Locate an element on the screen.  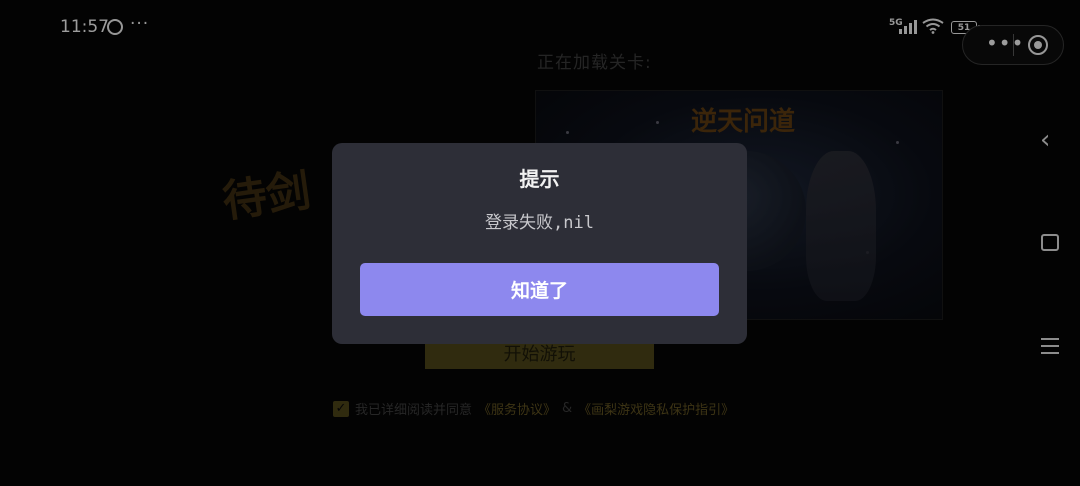
dialog-message: 登录失败,nil is located at coordinates (539, 223).